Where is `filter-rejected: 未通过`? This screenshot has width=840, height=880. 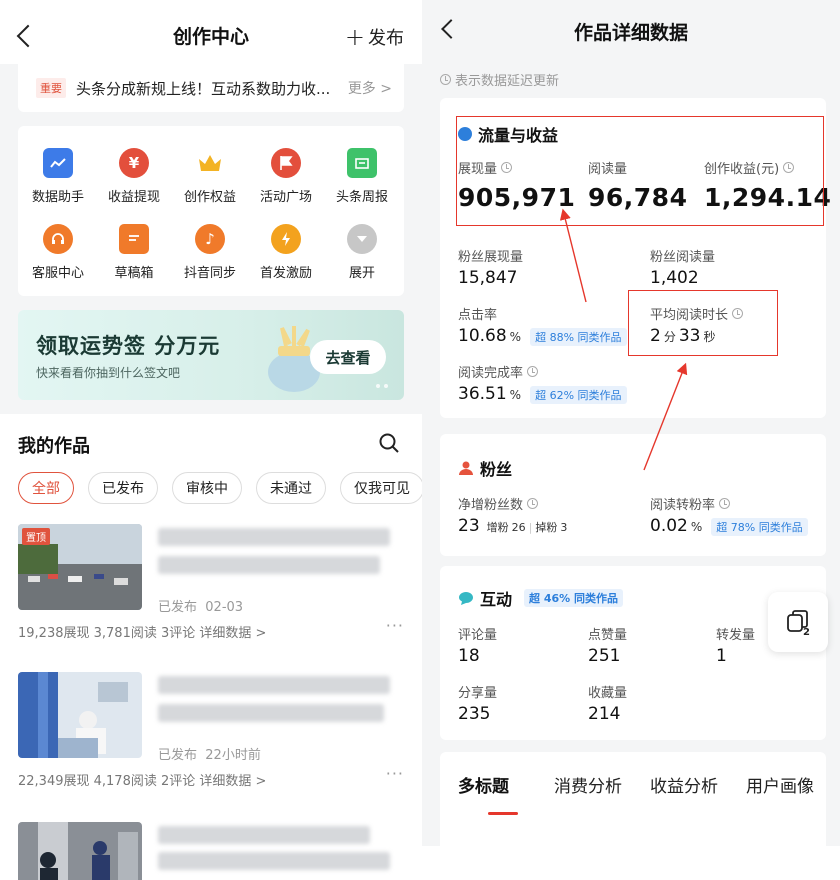
filter-rejected: 未通过 is located at coordinates (291, 488).